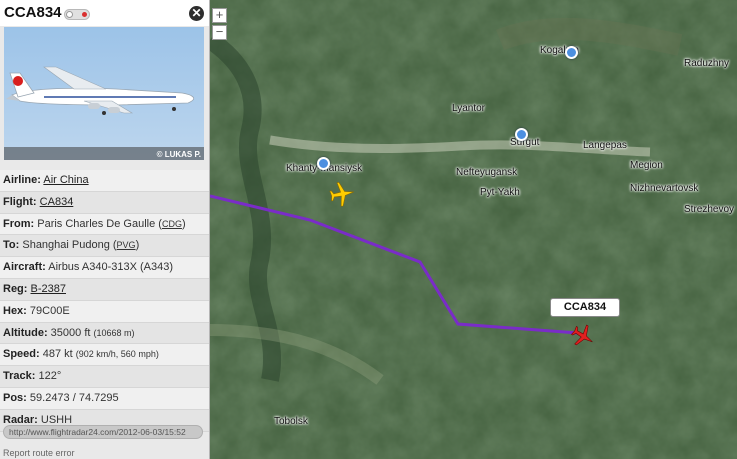 The image size is (737, 459). I want to click on detail-value-aircraft: Airbus A340-313X (A343), so click(110, 267).